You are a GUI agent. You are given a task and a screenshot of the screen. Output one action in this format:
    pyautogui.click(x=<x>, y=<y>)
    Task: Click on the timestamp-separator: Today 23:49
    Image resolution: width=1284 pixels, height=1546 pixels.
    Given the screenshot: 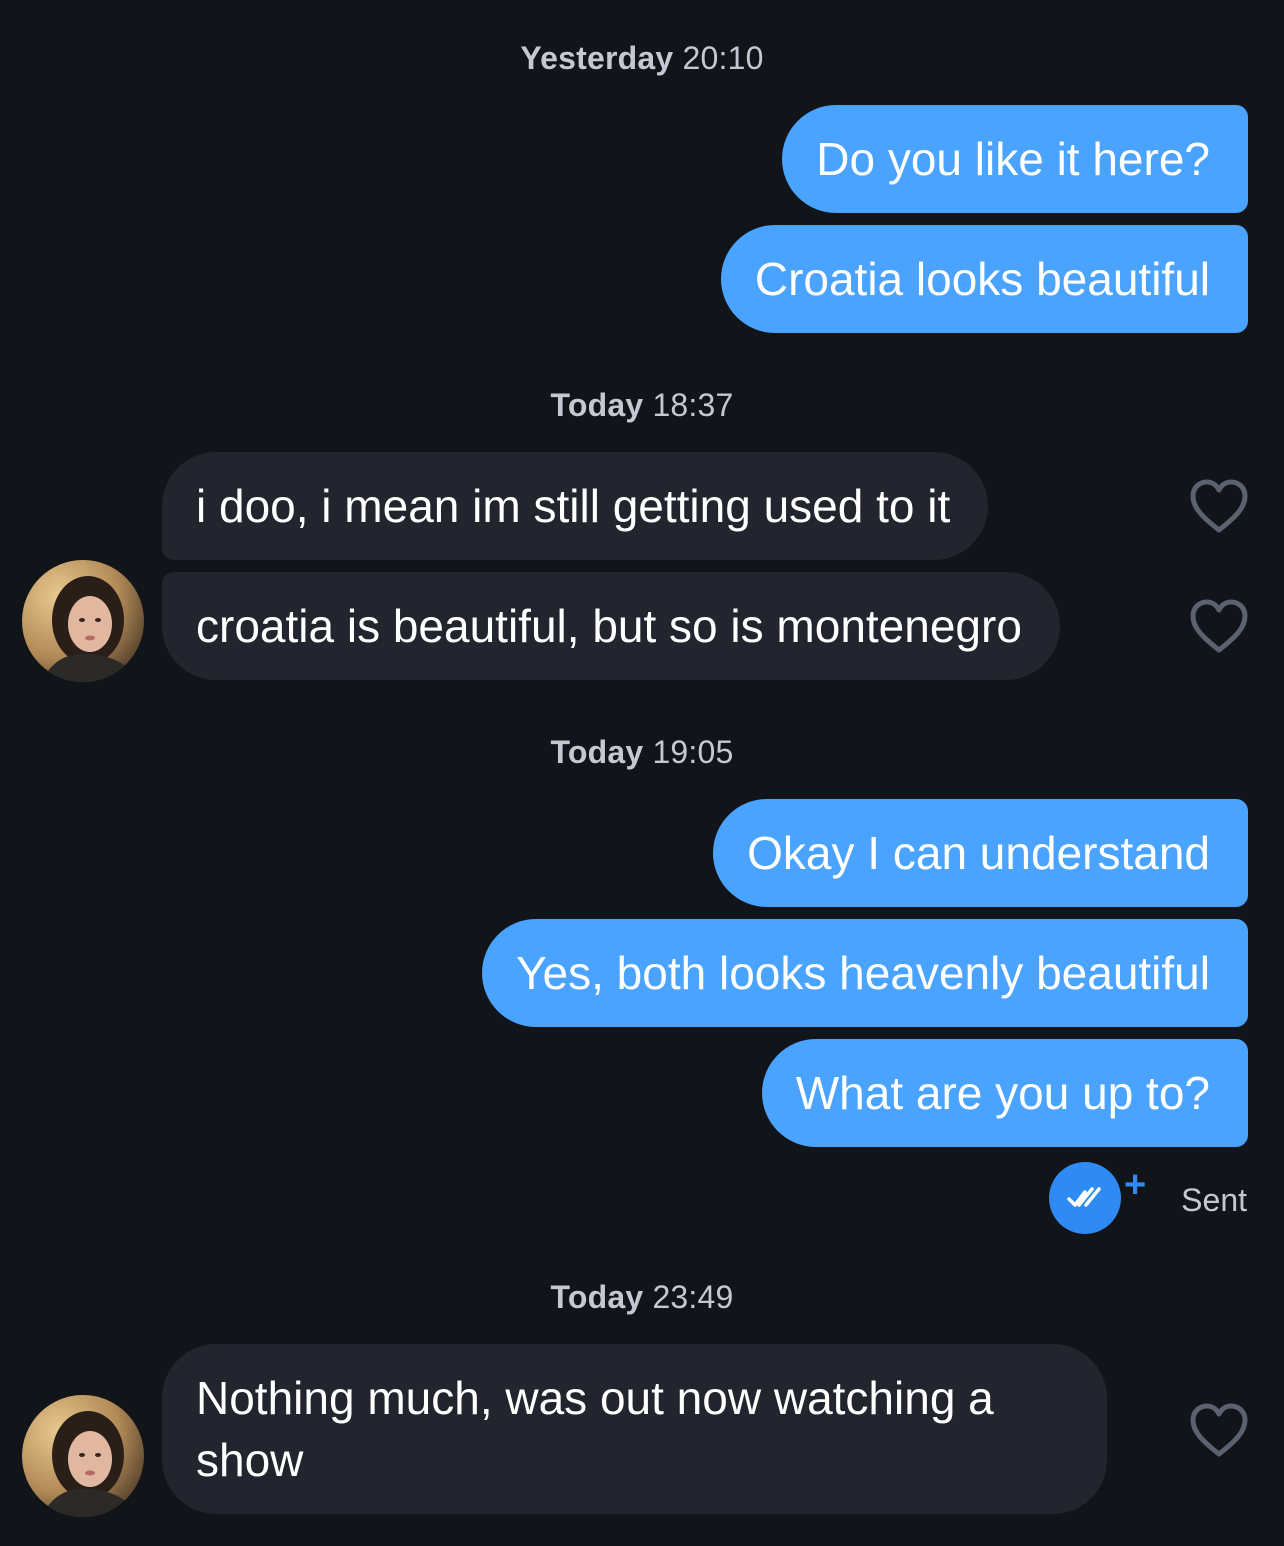 What is the action you would take?
    pyautogui.click(x=642, y=1297)
    